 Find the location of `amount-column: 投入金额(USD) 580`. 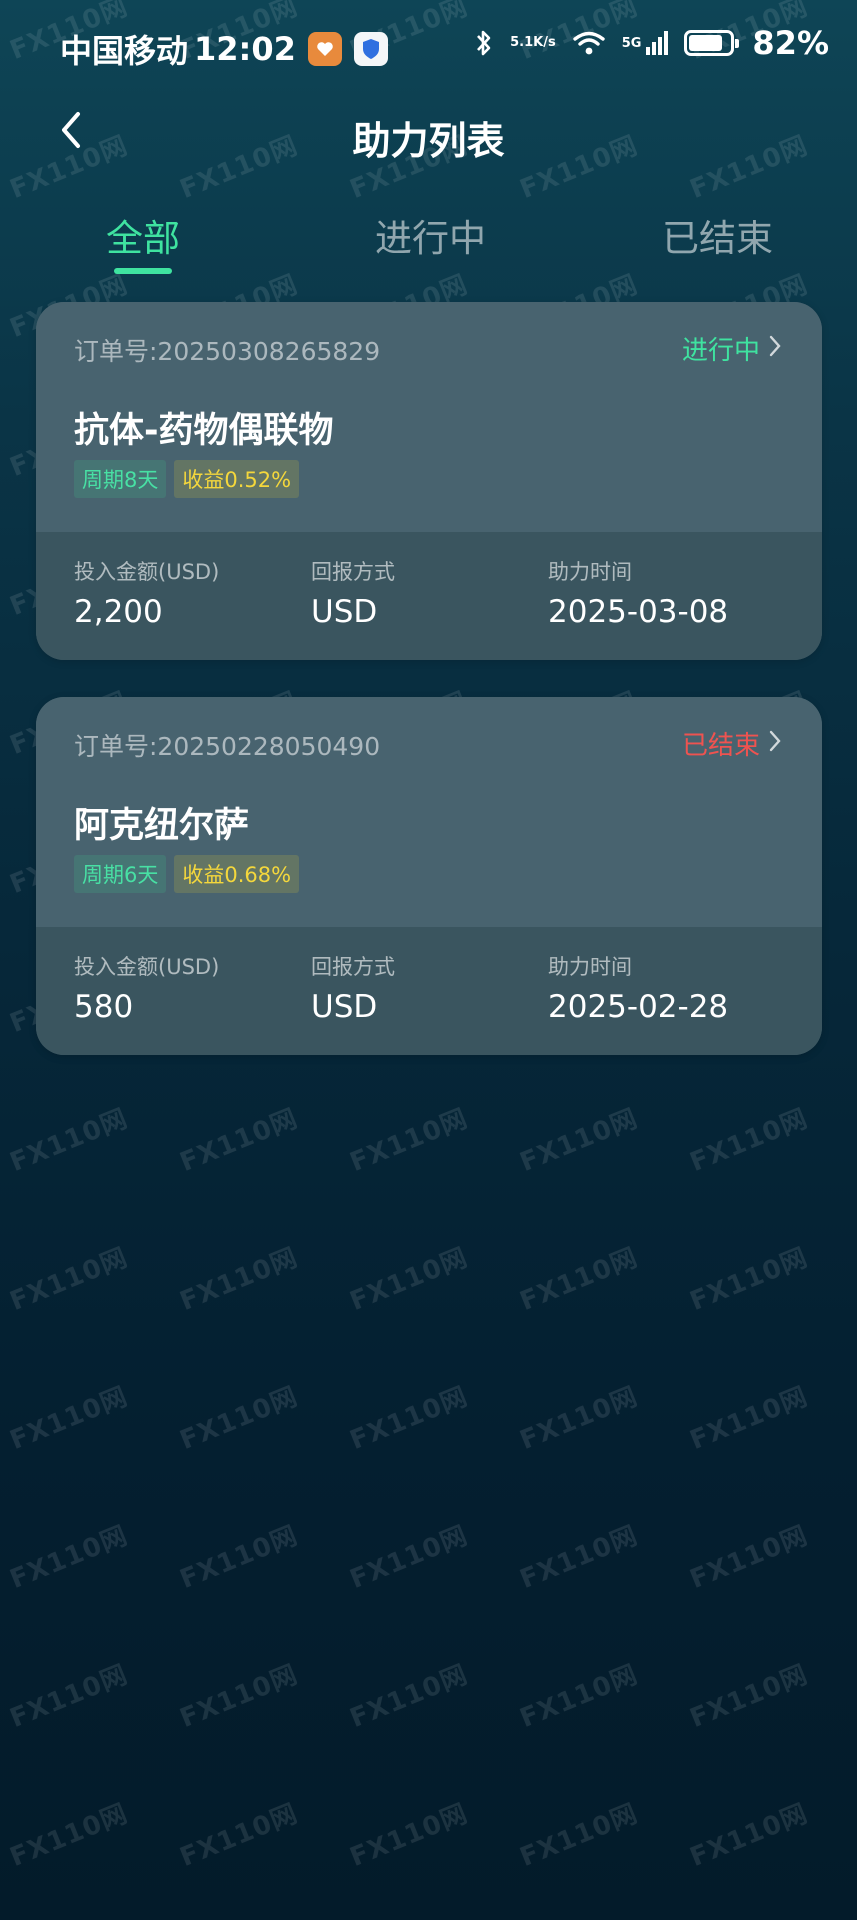

amount-column: 投入金额(USD) 580 is located at coordinates (146, 988).